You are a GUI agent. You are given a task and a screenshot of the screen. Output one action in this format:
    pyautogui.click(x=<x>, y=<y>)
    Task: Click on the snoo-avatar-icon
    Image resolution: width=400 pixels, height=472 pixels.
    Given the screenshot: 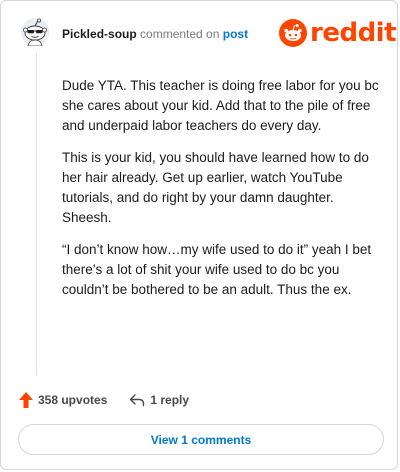 What is the action you would take?
    pyautogui.click(x=35, y=32)
    